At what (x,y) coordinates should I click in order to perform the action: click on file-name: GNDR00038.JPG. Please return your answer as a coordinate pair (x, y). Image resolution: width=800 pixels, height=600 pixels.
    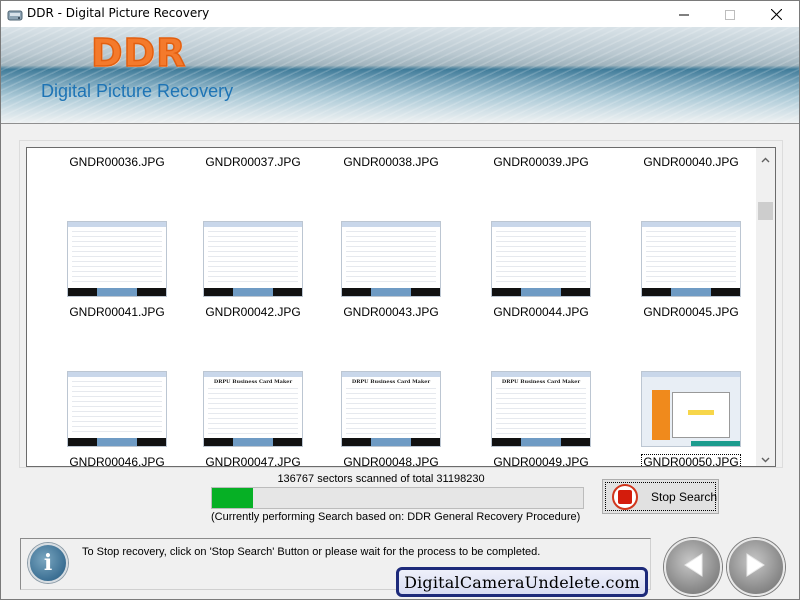
    Looking at the image, I should click on (391, 162).